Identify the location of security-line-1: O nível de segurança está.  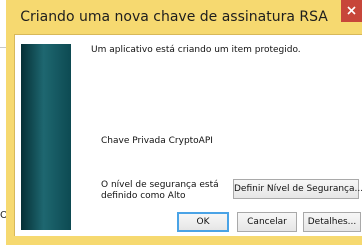
(160, 185).